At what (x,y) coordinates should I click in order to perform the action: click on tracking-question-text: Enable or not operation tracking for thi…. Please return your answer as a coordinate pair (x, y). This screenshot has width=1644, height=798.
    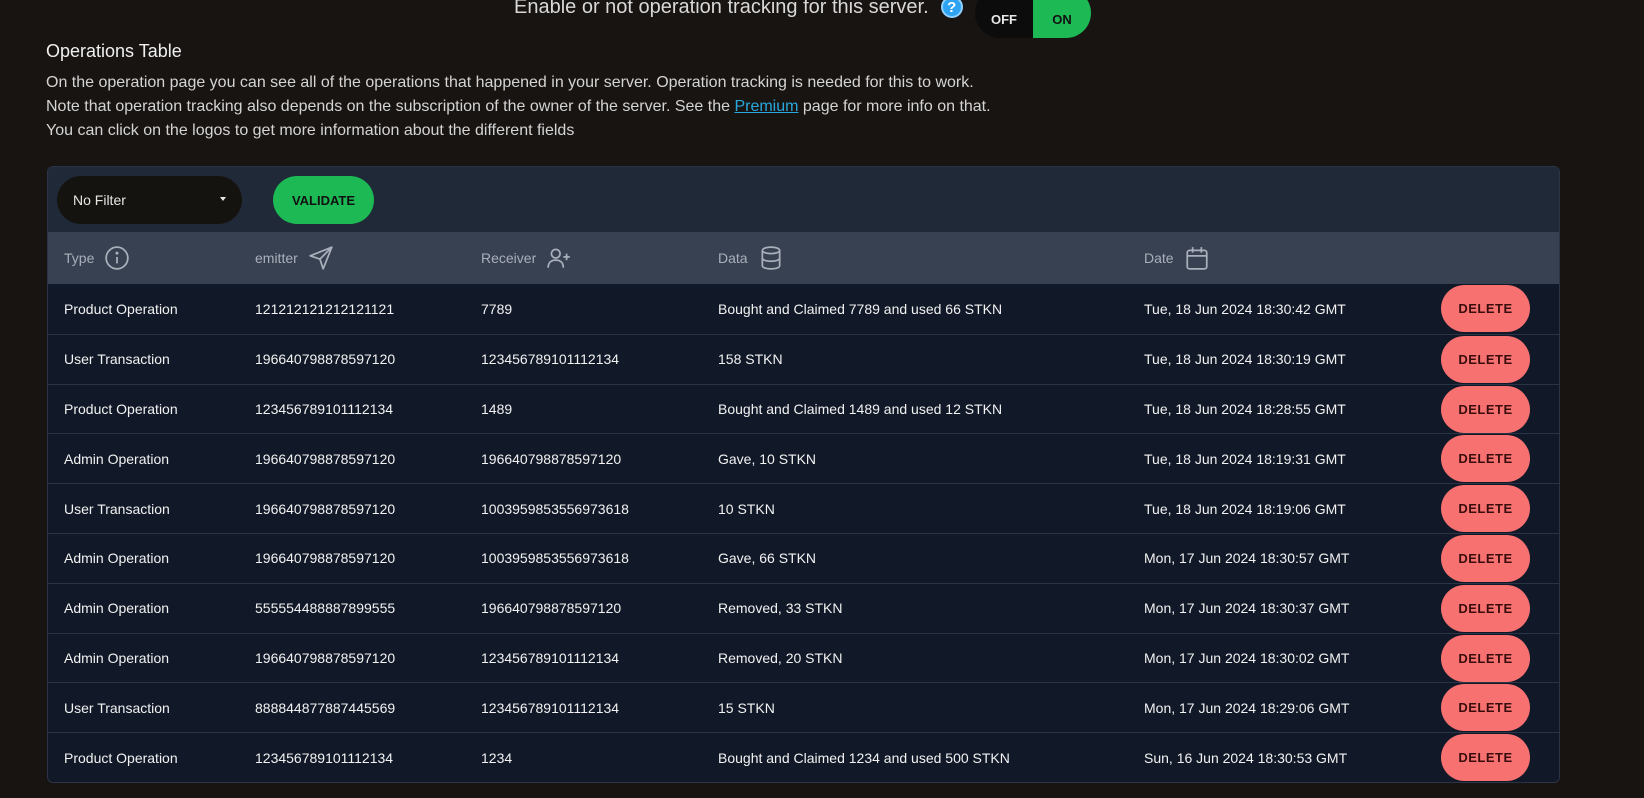
    Looking at the image, I should click on (721, 9).